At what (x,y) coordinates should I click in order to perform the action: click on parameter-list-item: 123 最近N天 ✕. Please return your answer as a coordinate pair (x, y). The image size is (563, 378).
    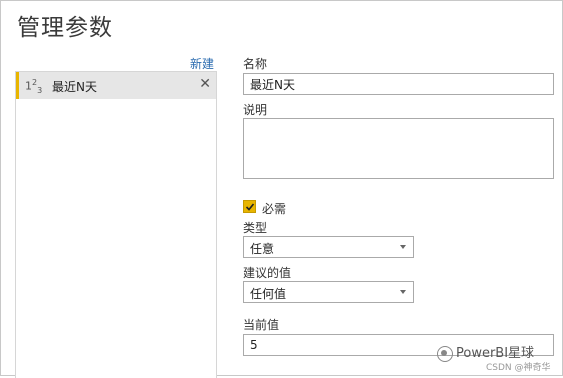
    Looking at the image, I should click on (116, 85).